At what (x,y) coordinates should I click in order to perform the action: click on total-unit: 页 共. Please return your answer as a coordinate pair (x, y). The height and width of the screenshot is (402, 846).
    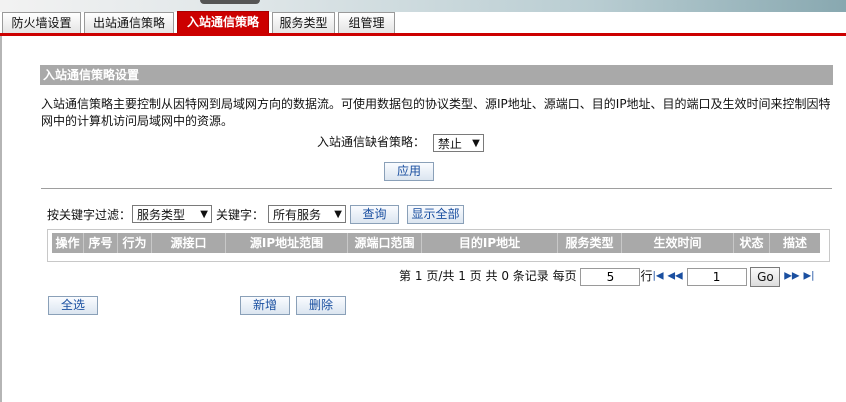
    Looking at the image, I should click on (483, 276).